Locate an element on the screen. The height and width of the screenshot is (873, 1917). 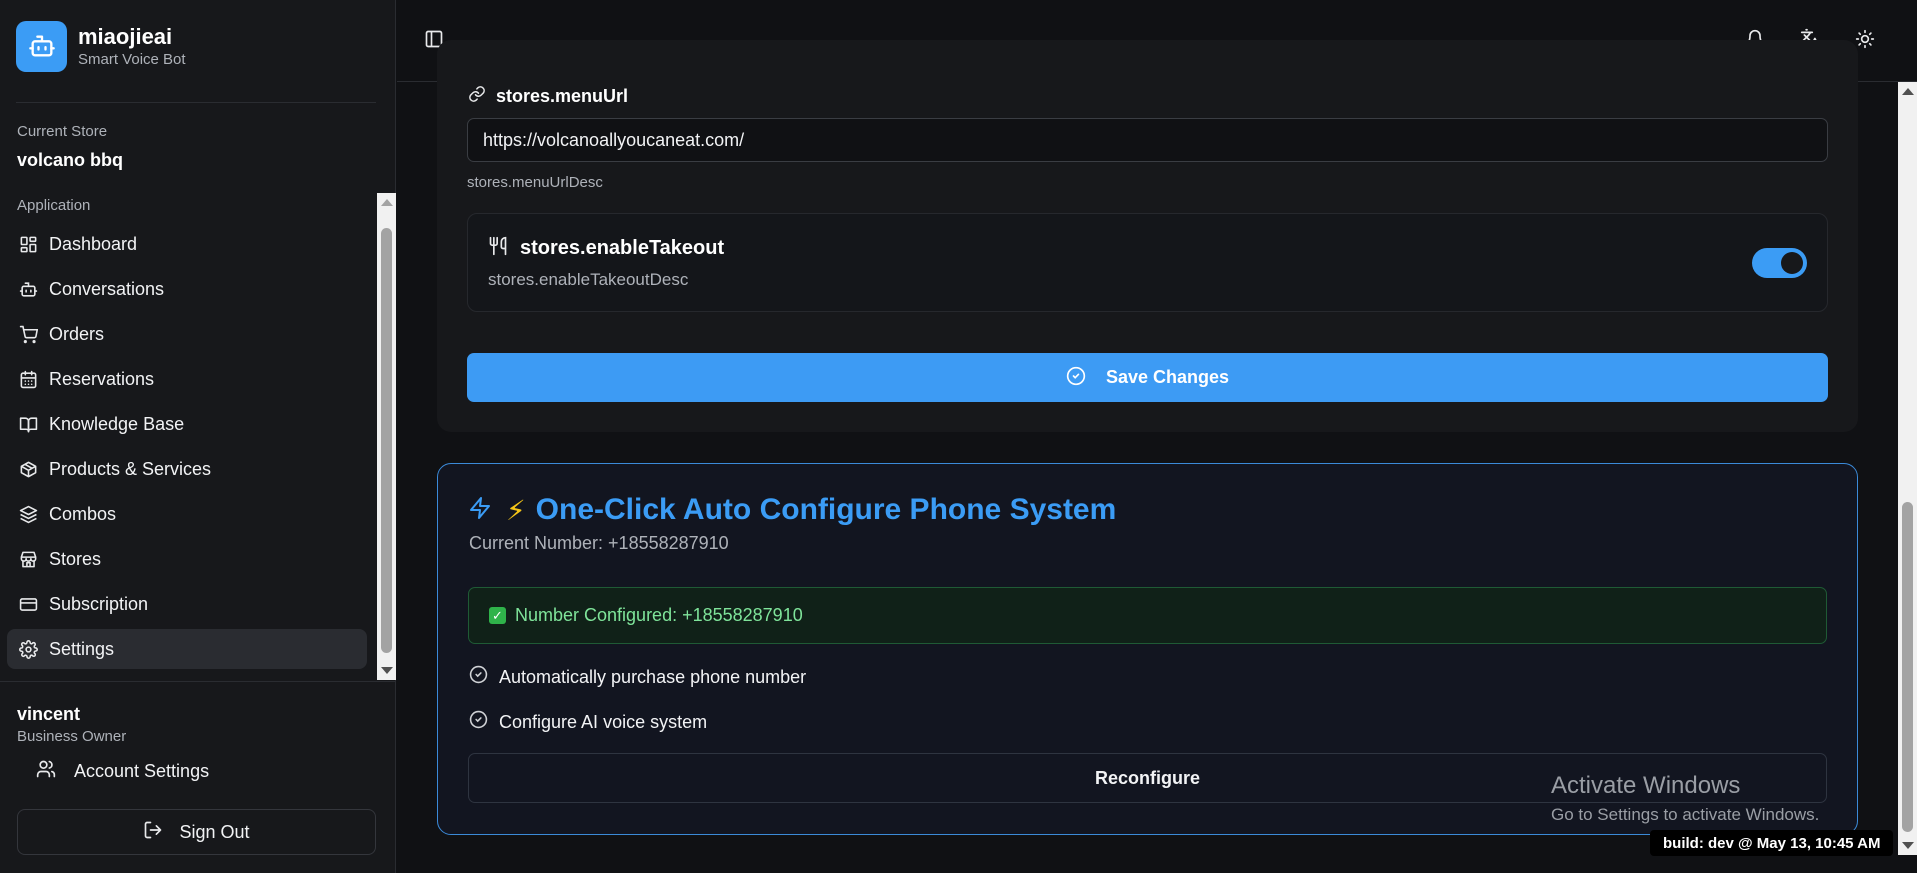
dashboard-icon is located at coordinates (28, 244).